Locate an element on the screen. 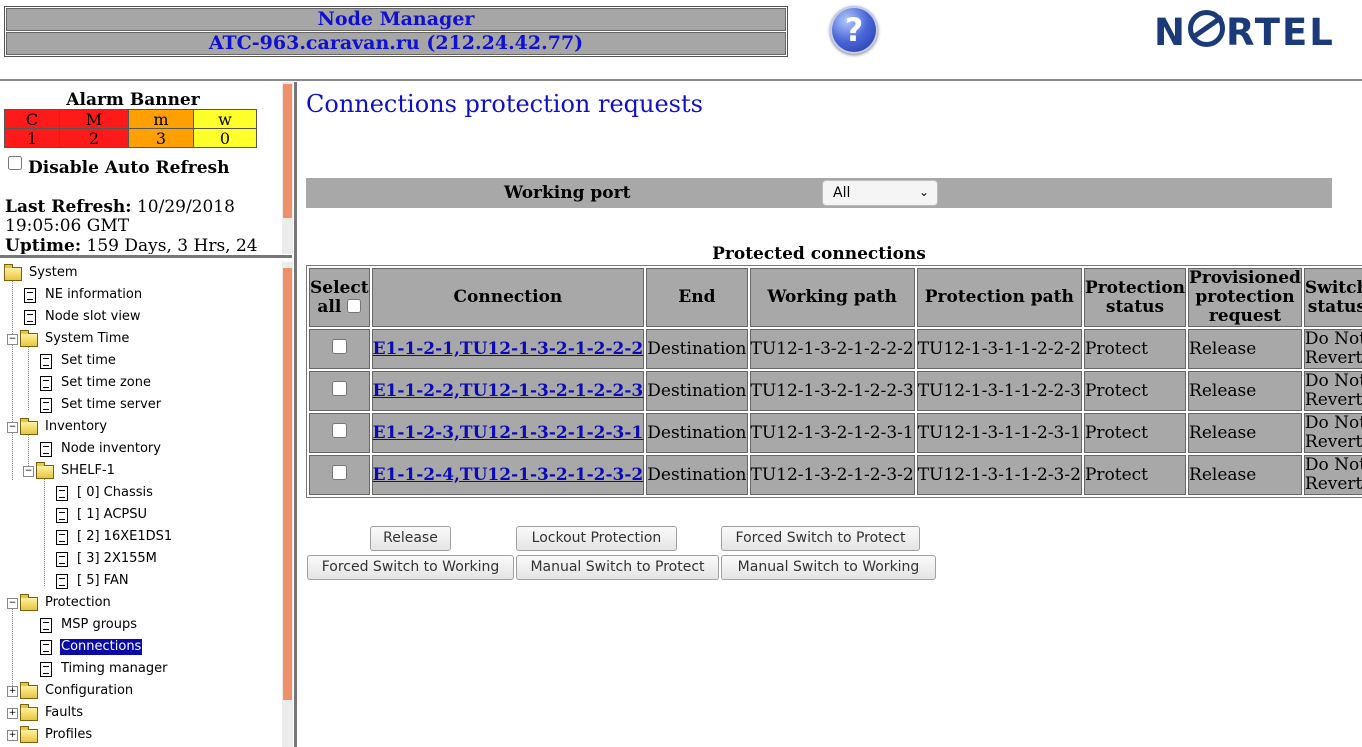  alarm-minor-label: m is located at coordinates (161, 119).